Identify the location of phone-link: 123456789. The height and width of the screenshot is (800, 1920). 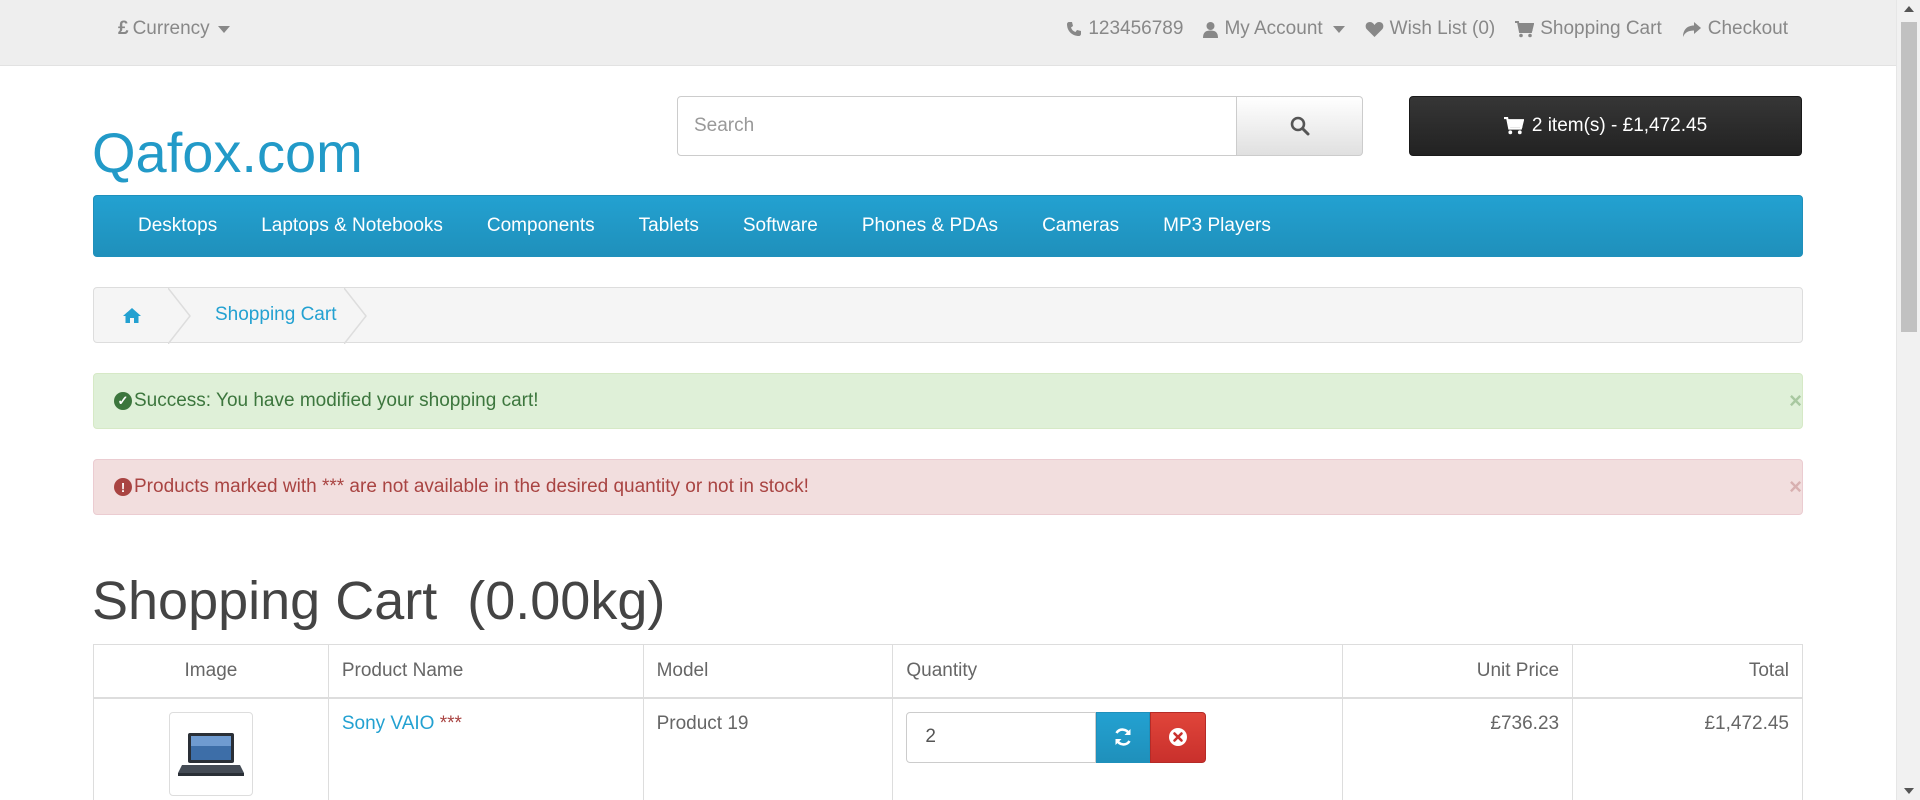
(1124, 29).